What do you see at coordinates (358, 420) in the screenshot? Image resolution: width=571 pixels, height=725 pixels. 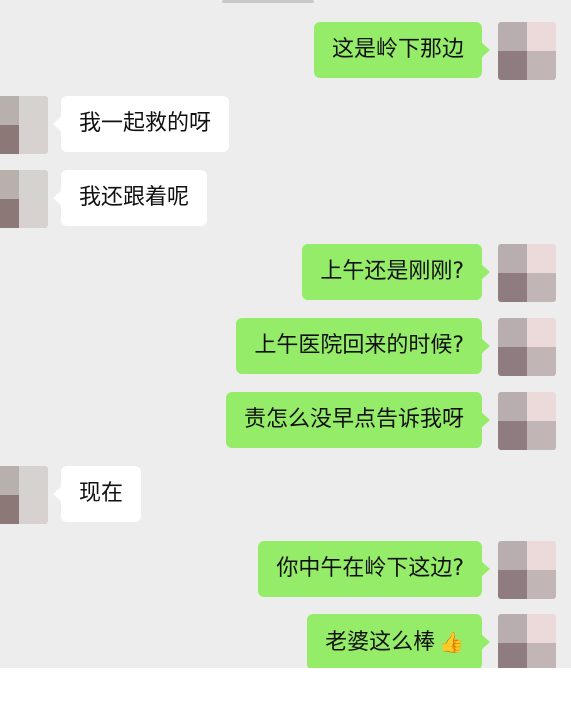 I see `message-bubble-self: 责怎么没早点告诉我呀` at bounding box center [358, 420].